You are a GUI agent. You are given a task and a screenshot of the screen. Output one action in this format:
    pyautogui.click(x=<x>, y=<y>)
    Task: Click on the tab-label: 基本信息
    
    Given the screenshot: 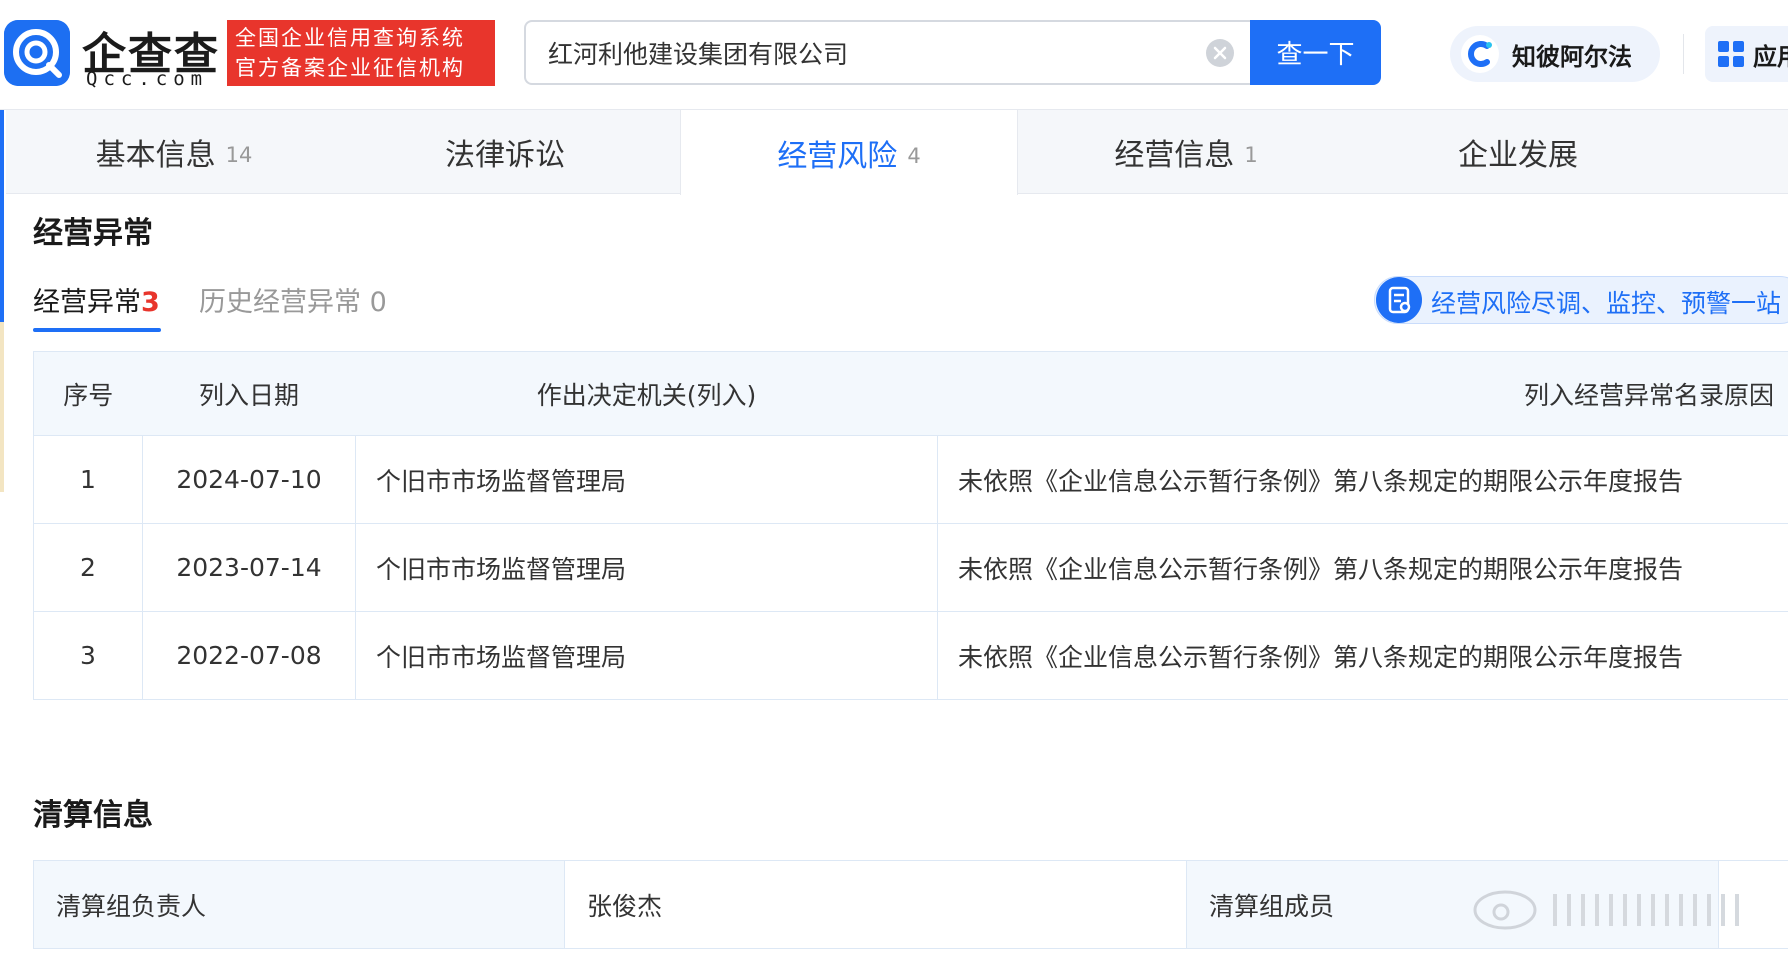 What is the action you would take?
    pyautogui.click(x=155, y=155)
    